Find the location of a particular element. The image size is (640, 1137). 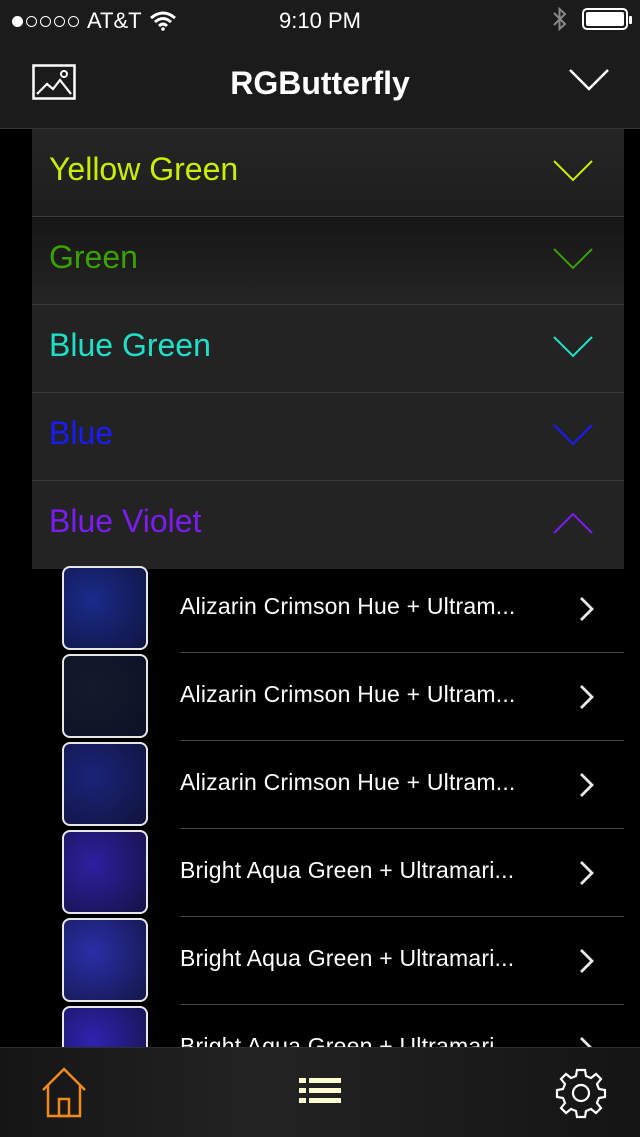

status-bar: AT&T 9:10 PM is located at coordinates (320, 20).